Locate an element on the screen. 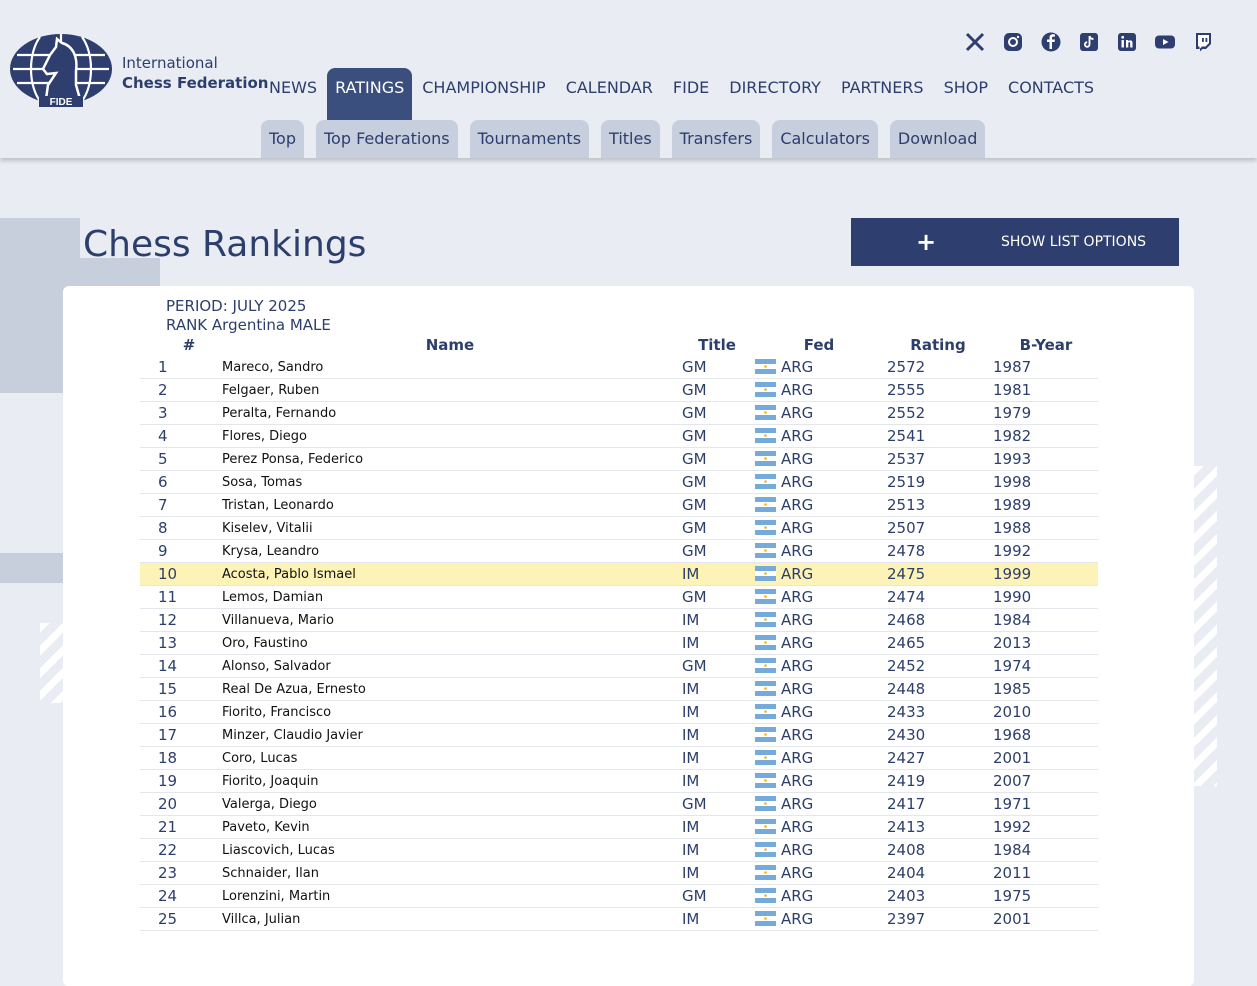 The width and height of the screenshot is (1257, 986). table-row: 13 Oro, Faustino IM ARG 2465 2013 is located at coordinates (619, 643).